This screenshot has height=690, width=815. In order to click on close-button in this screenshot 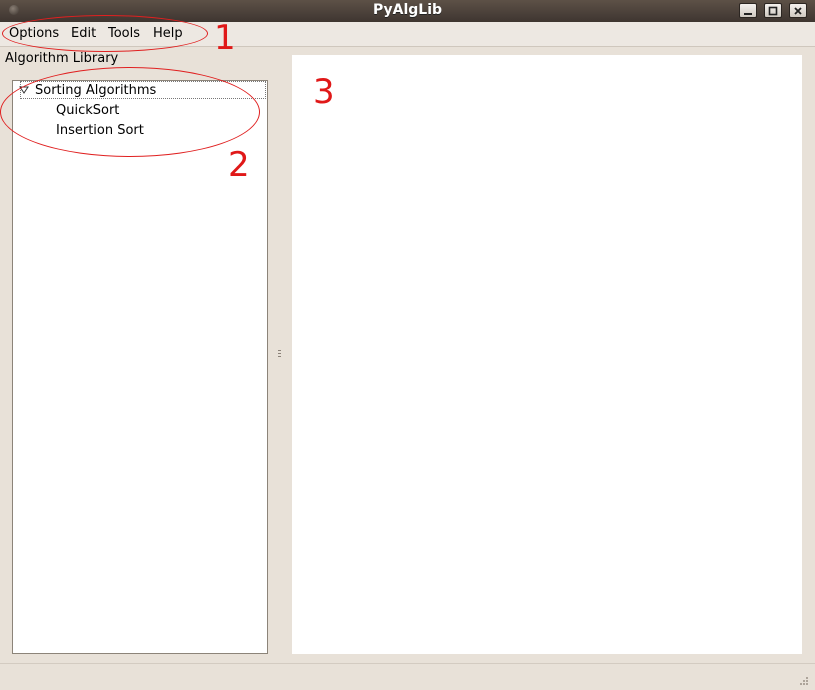, I will do `click(798, 10)`.